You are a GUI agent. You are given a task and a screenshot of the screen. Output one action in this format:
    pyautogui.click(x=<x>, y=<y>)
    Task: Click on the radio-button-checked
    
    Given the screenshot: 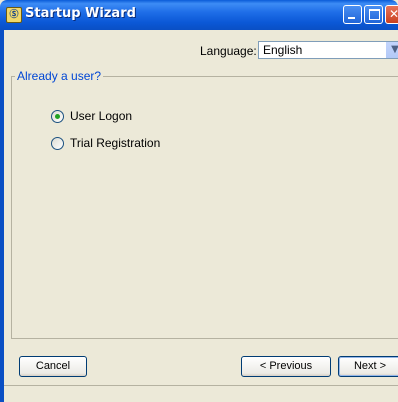 What is the action you would take?
    pyautogui.click(x=57, y=116)
    